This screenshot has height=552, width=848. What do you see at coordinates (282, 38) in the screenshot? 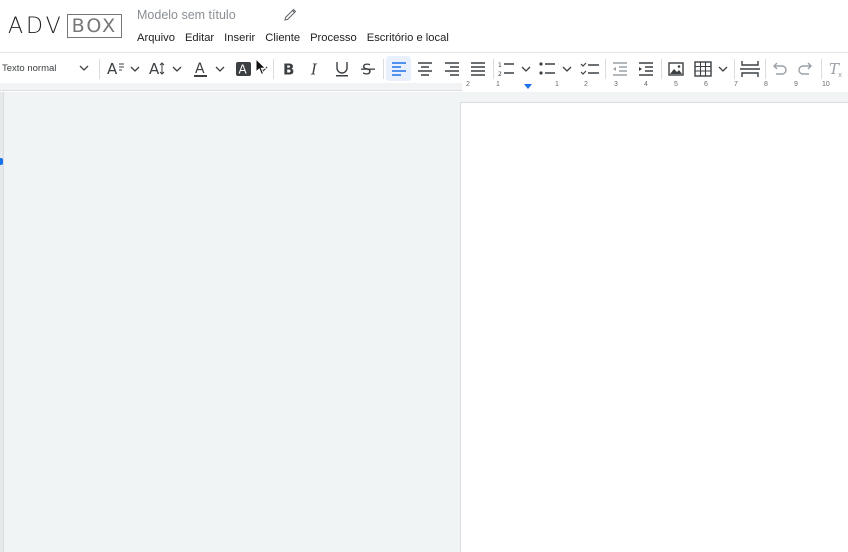
I see `menu-cliente: Cliente` at bounding box center [282, 38].